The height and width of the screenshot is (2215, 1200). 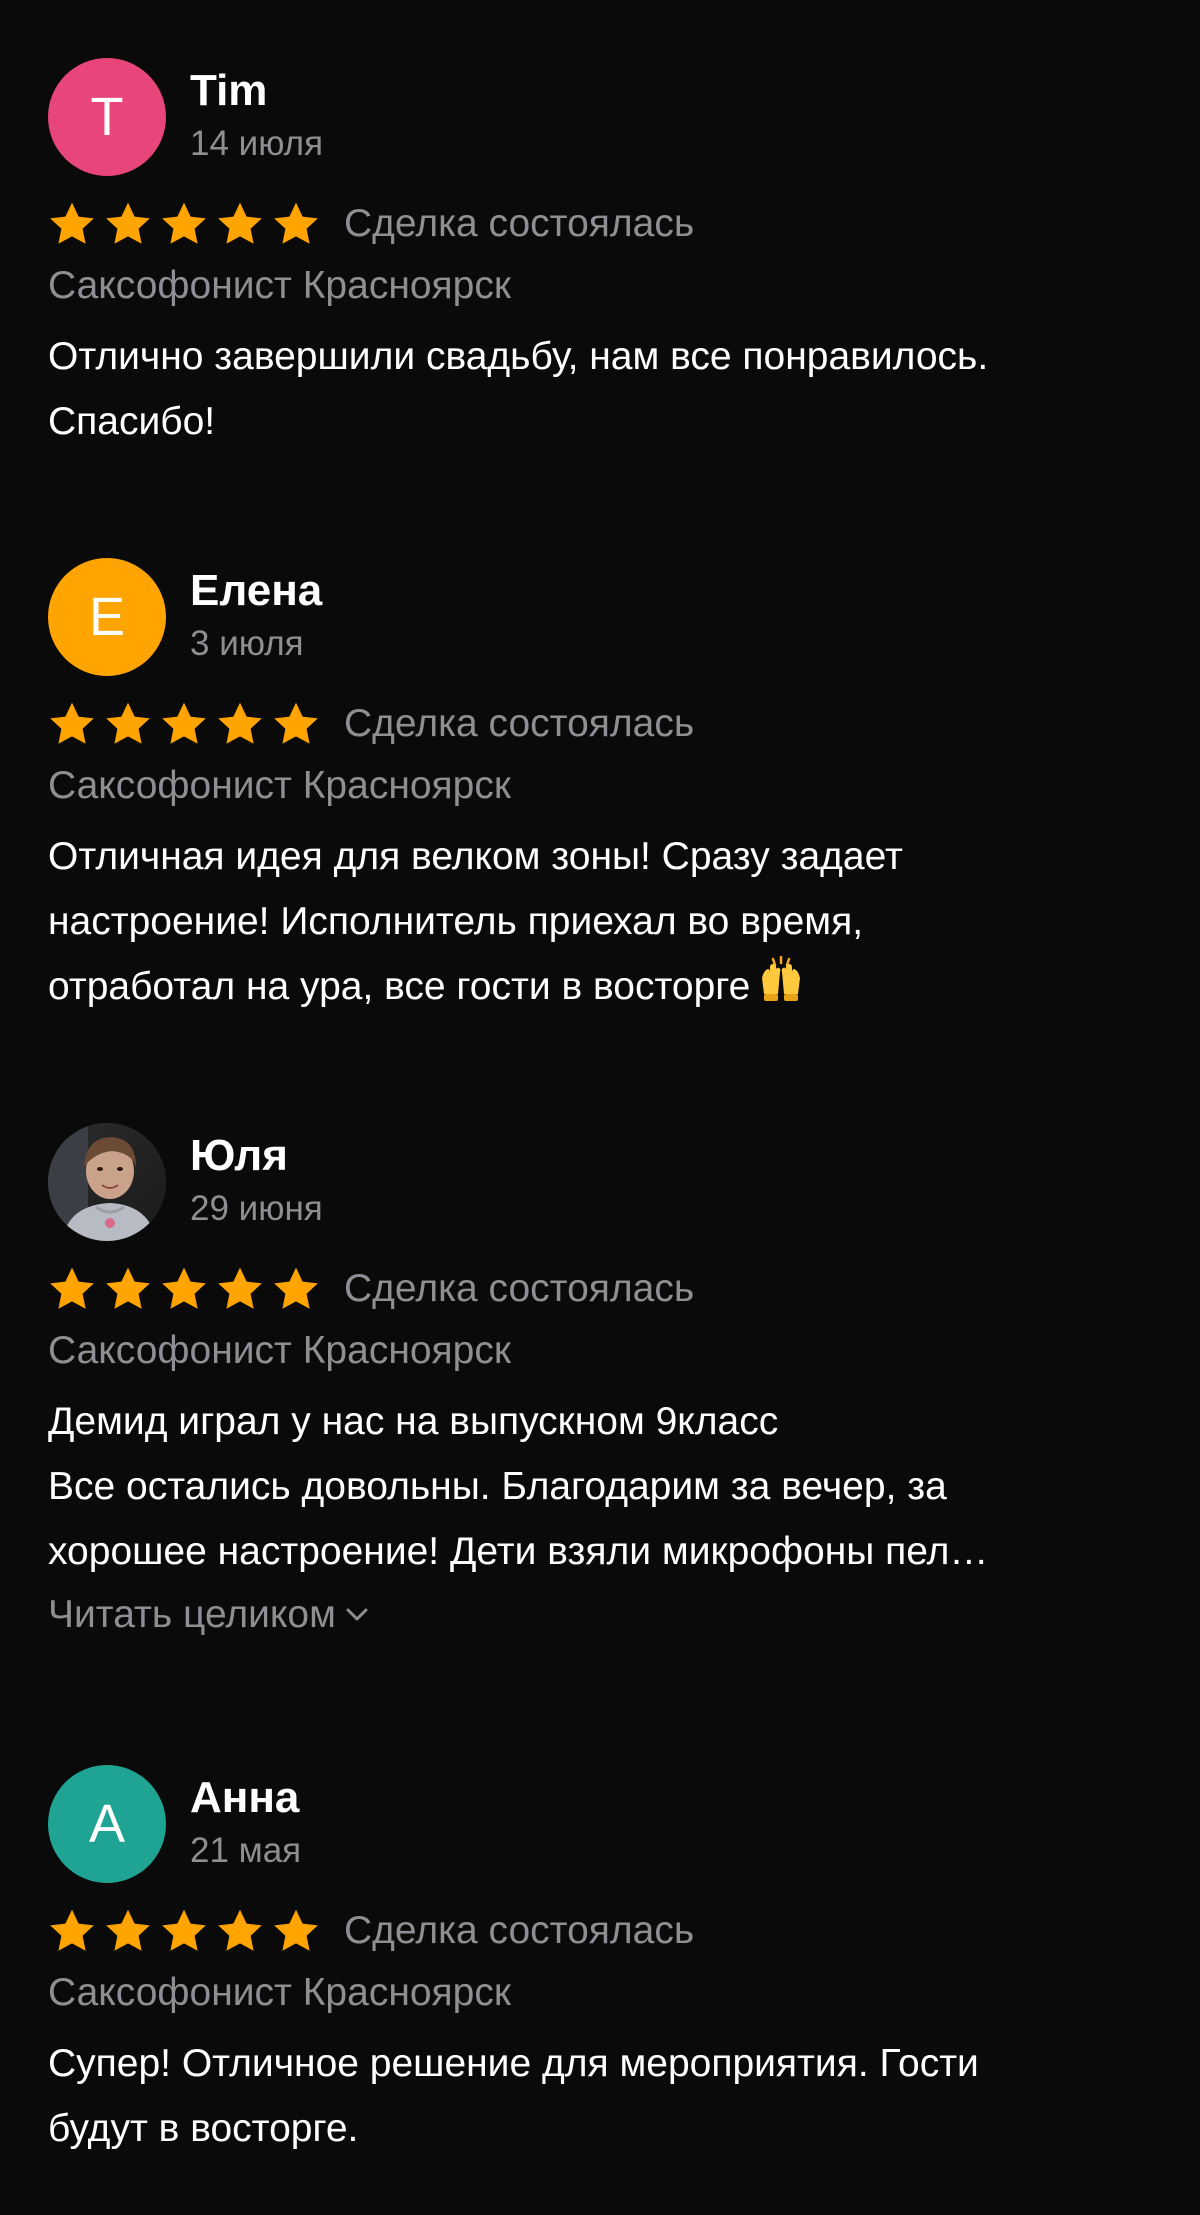 I want to click on reviewer-name: Анна, so click(x=244, y=1798).